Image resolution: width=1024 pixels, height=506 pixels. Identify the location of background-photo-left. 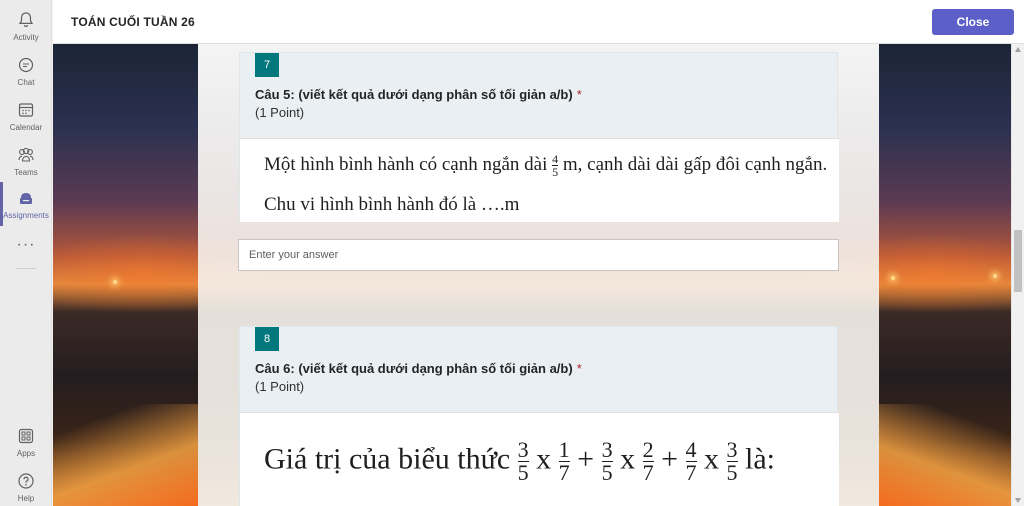
(125, 455).